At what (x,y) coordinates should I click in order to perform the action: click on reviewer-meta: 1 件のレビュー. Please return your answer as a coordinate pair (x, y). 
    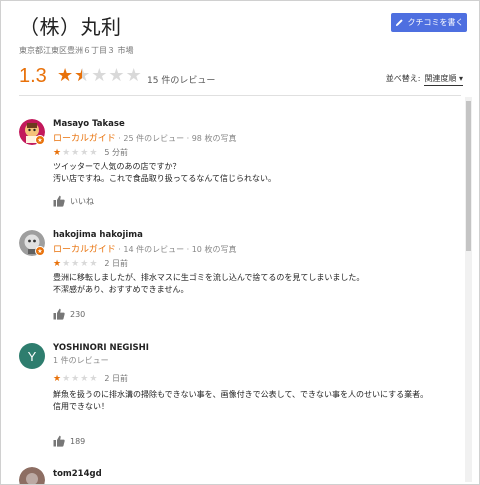
    Looking at the image, I should click on (81, 360).